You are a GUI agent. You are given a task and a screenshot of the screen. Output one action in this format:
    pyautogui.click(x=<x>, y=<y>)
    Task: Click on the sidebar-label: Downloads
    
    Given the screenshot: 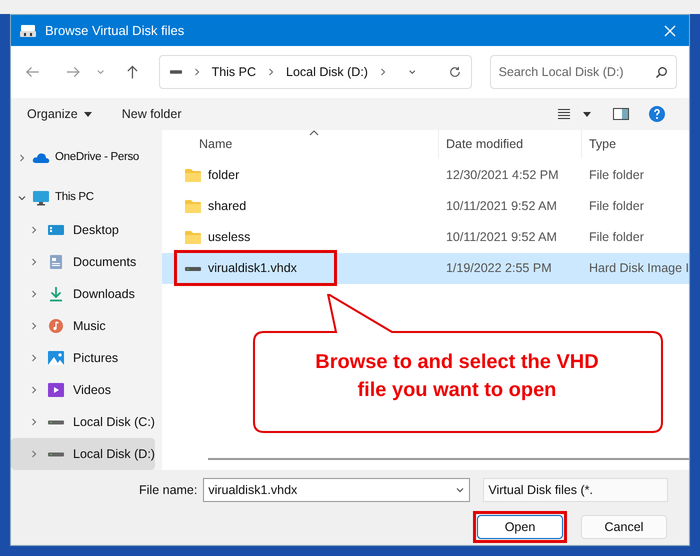 What is the action you would take?
    pyautogui.click(x=104, y=294)
    